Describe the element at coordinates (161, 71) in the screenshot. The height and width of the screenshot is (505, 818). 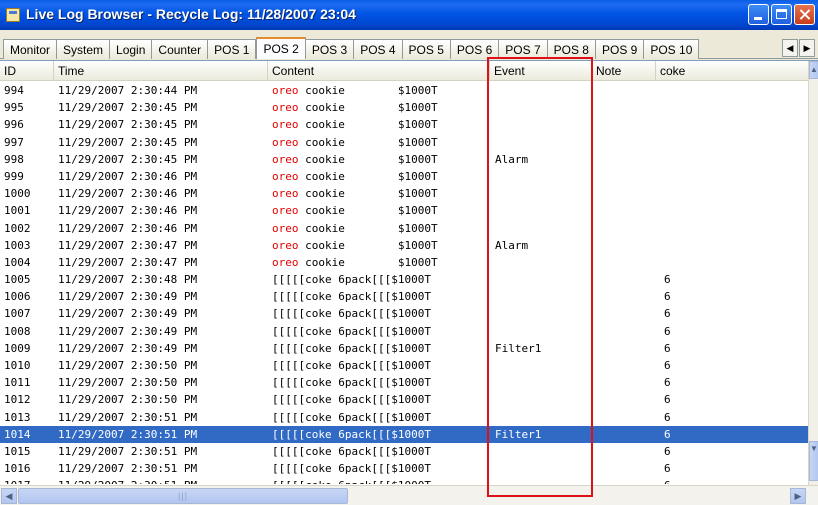
I see `column-header-time: Time` at that location.